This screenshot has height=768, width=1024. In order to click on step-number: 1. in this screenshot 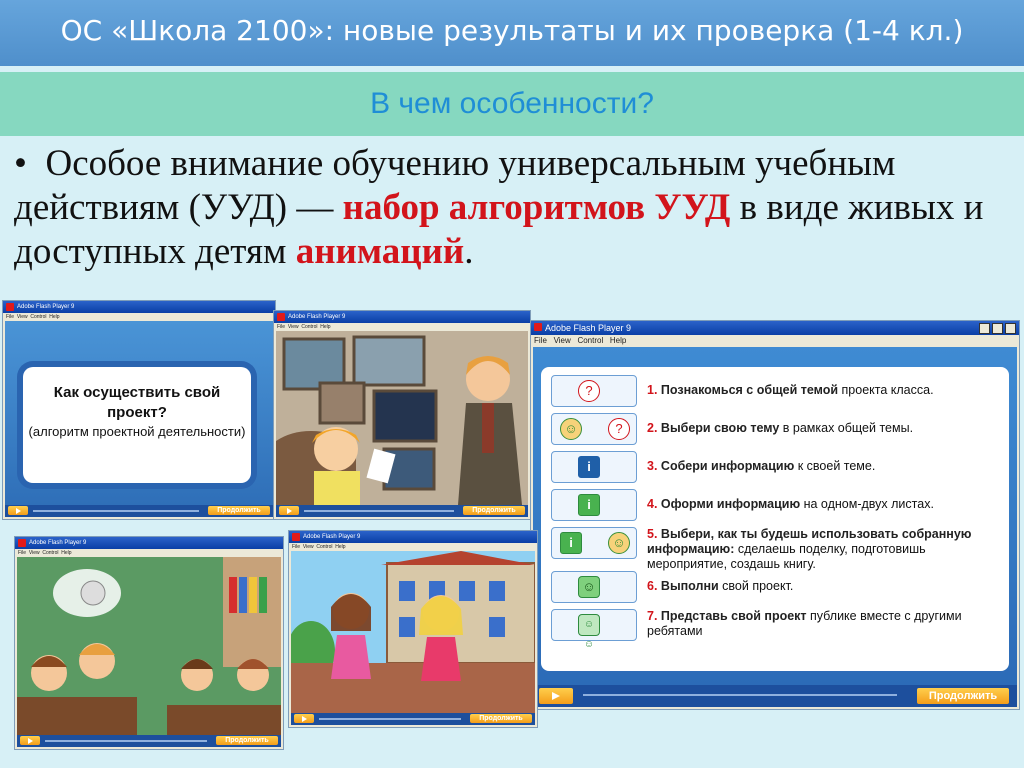, I will do `click(652, 390)`.